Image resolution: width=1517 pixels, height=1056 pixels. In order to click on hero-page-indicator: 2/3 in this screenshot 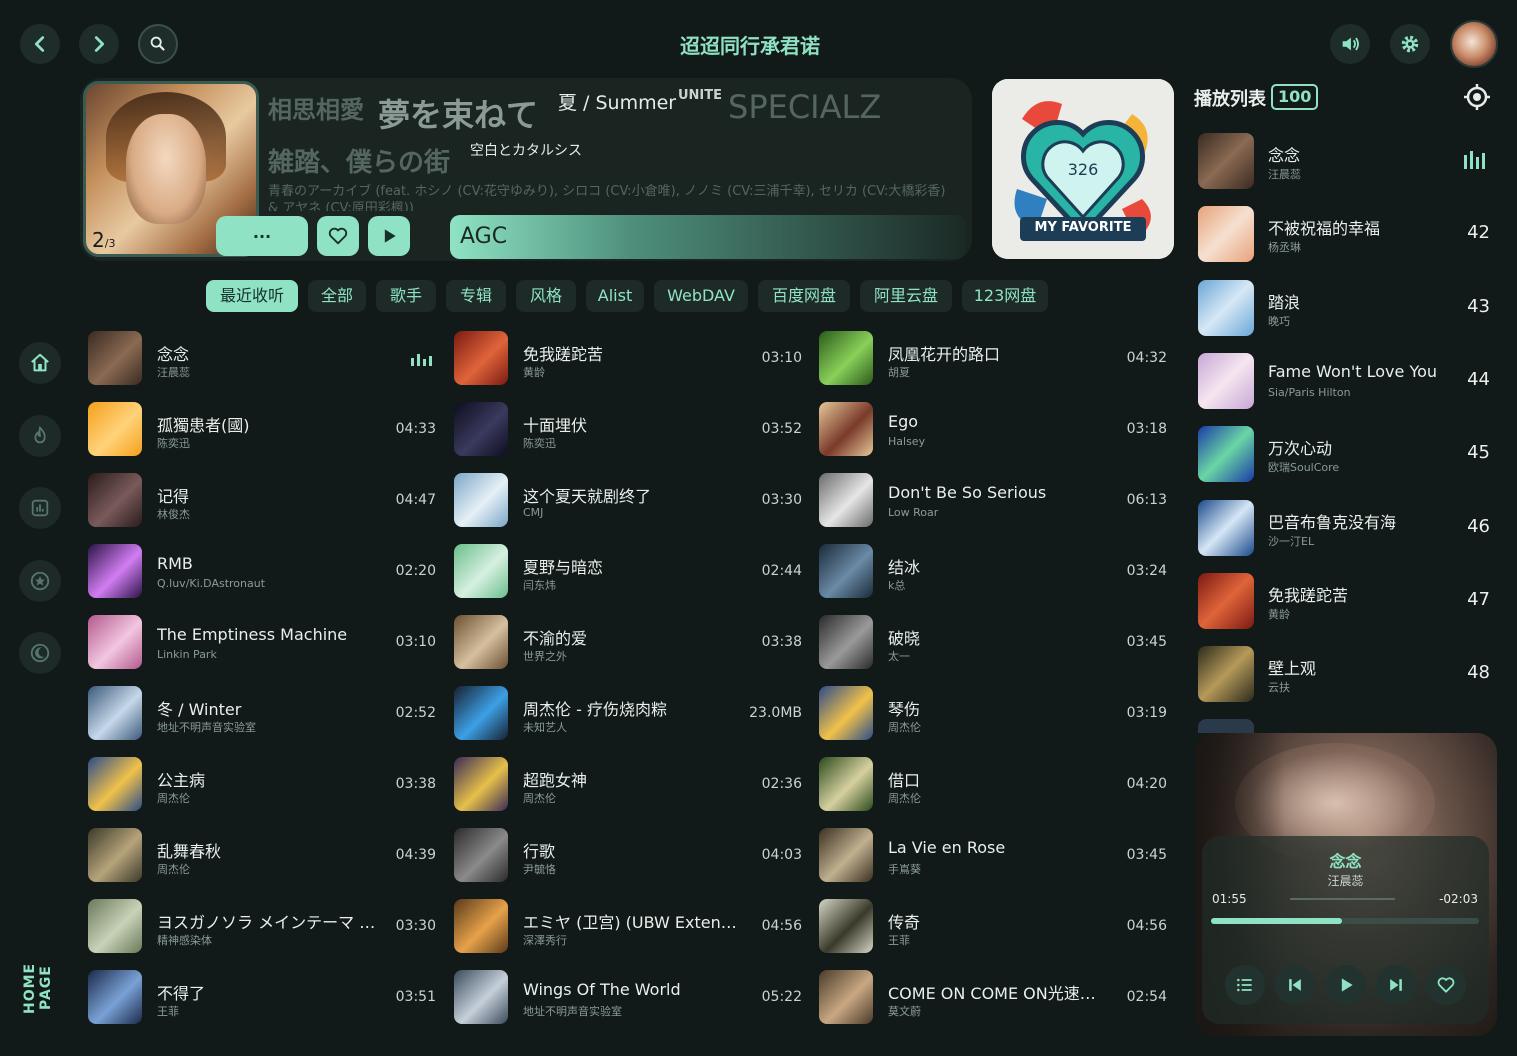, I will do `click(104, 240)`.